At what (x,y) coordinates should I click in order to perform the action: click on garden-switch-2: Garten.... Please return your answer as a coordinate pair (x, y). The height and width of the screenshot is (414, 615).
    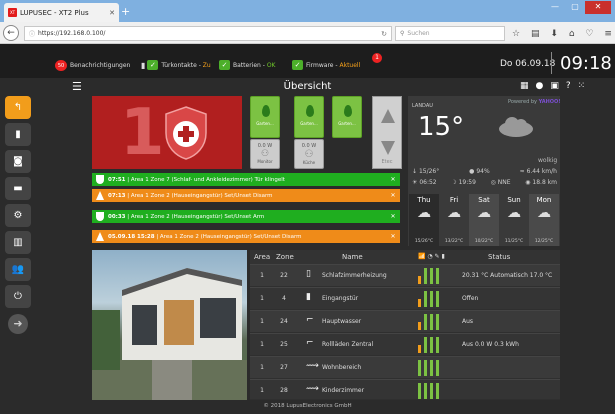
    Looking at the image, I should click on (309, 117).